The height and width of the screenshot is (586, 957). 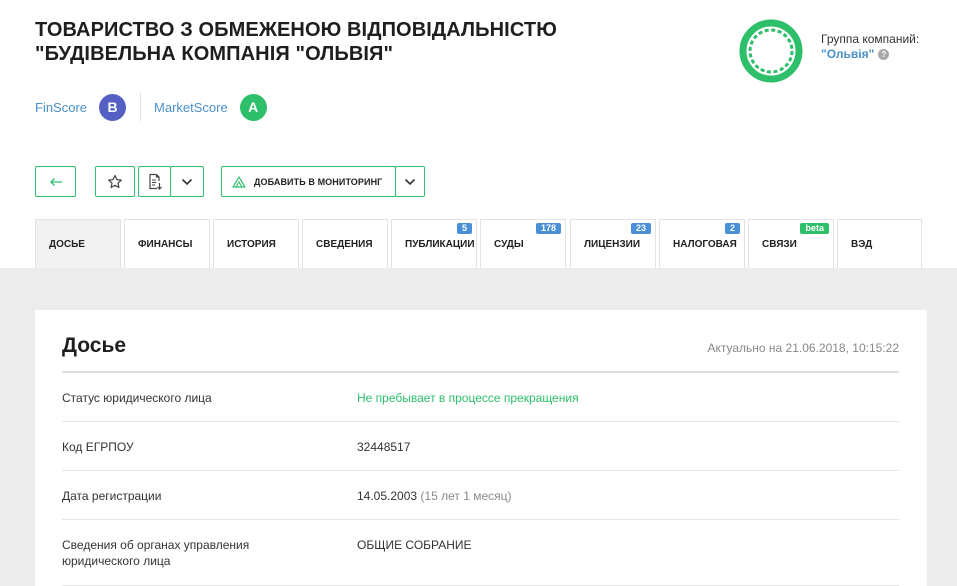 I want to click on publications-count-badge: 5, so click(x=464, y=228).